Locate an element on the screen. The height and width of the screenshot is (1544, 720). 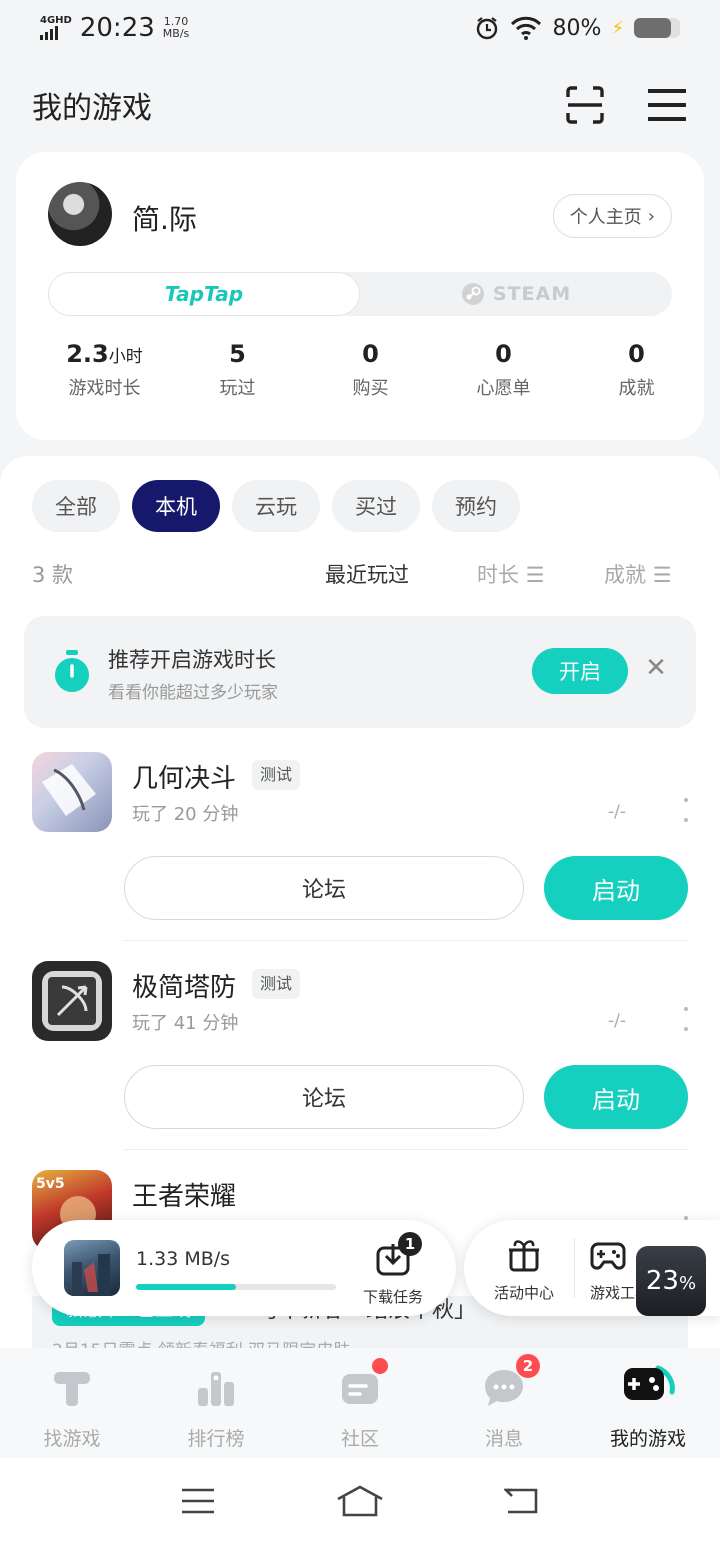
bottom-nav: 找游戏 排行榜 社区 2 消息 我的游戏 is located at coordinates (360, 1403).